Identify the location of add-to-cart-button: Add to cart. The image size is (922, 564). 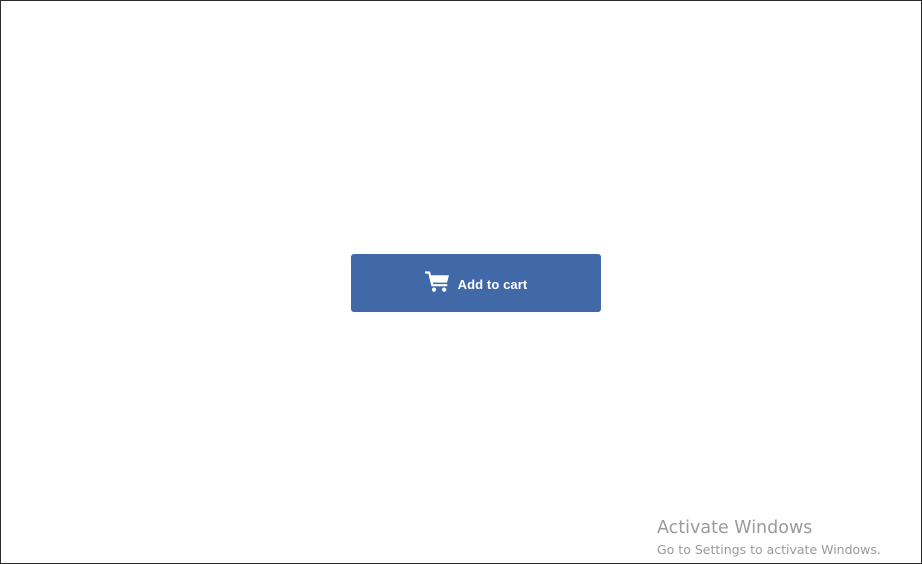
(476, 283).